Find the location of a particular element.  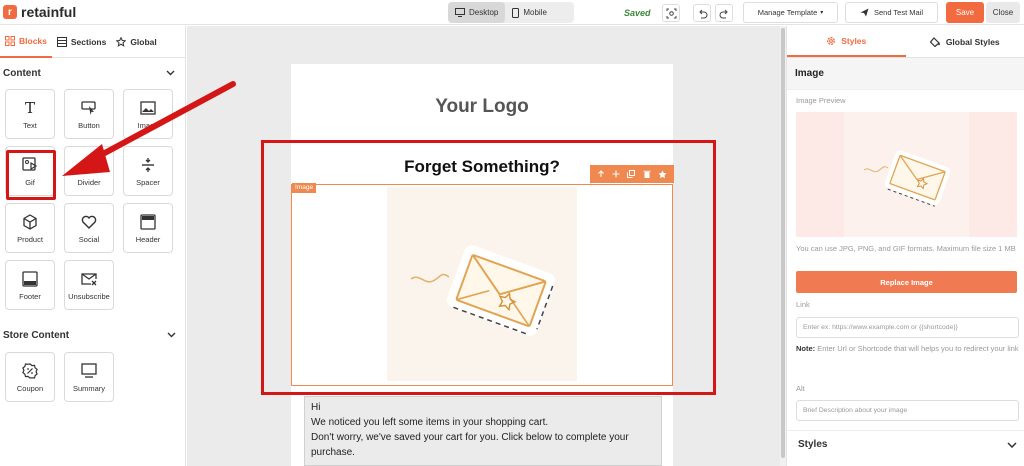

send-icon is located at coordinates (864, 12).